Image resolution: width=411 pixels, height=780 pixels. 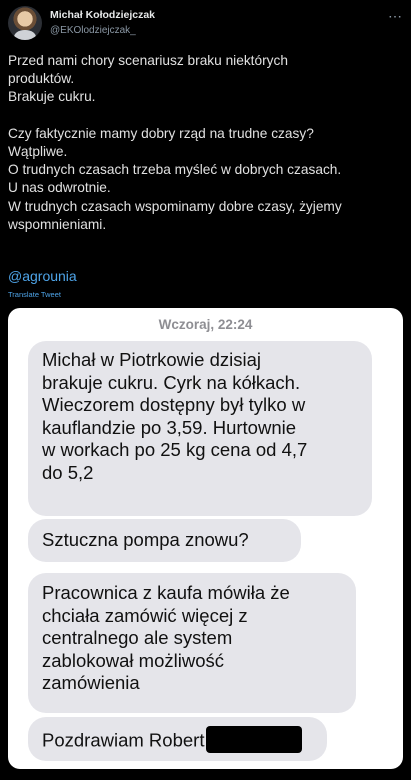 I want to click on message-bubble: Pozdrawiam Robert, so click(x=177, y=739).